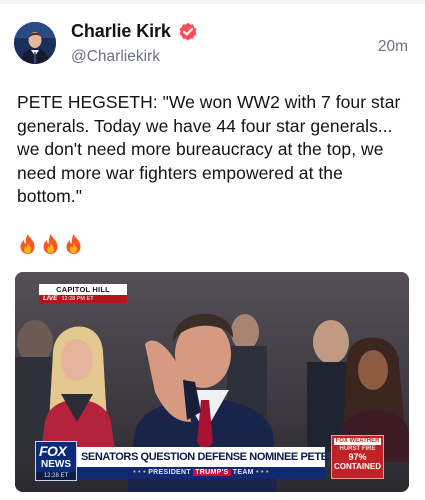  What do you see at coordinates (169, 472) in the screenshot?
I see `ticker-prefix: PRESIDENT` at bounding box center [169, 472].